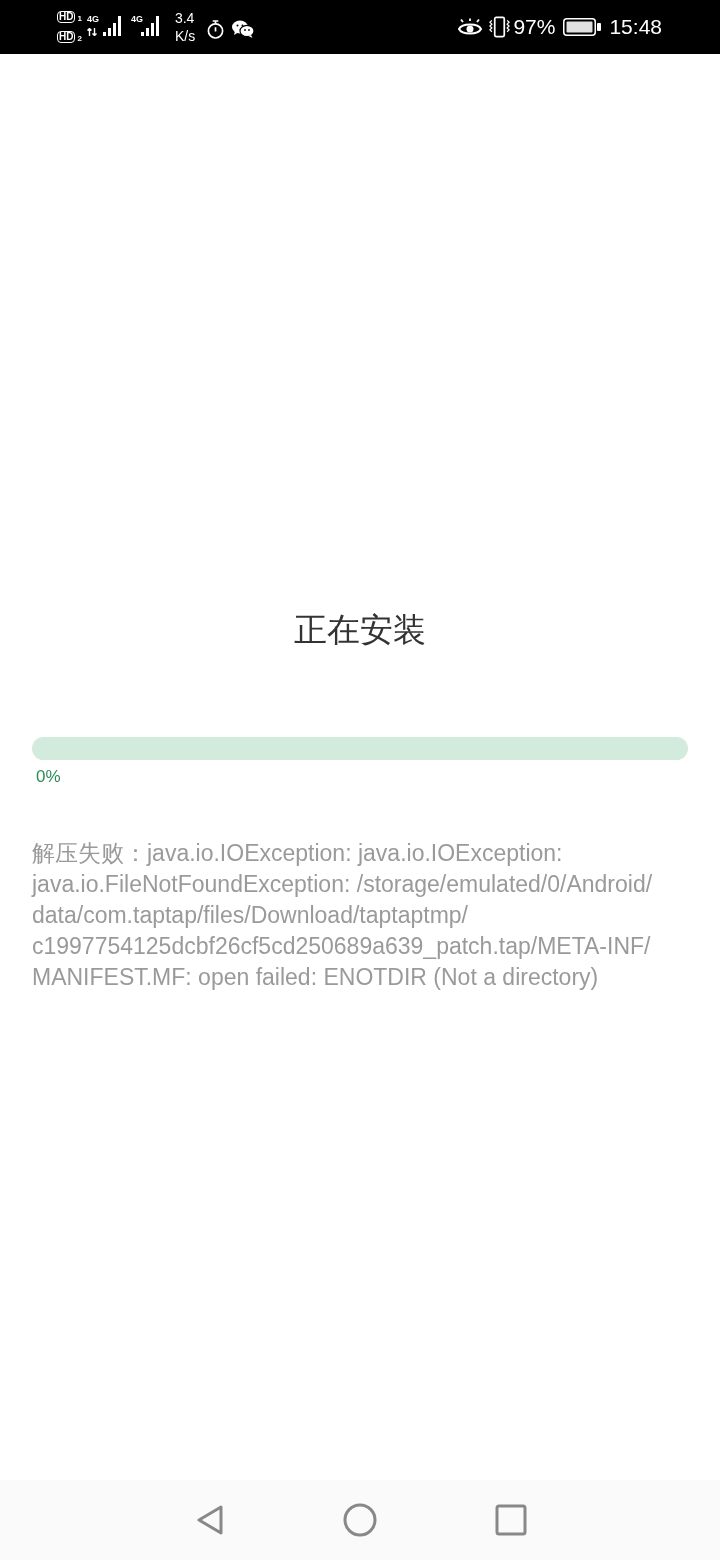  What do you see at coordinates (534, 27) in the screenshot?
I see `battery-percent: 97%` at bounding box center [534, 27].